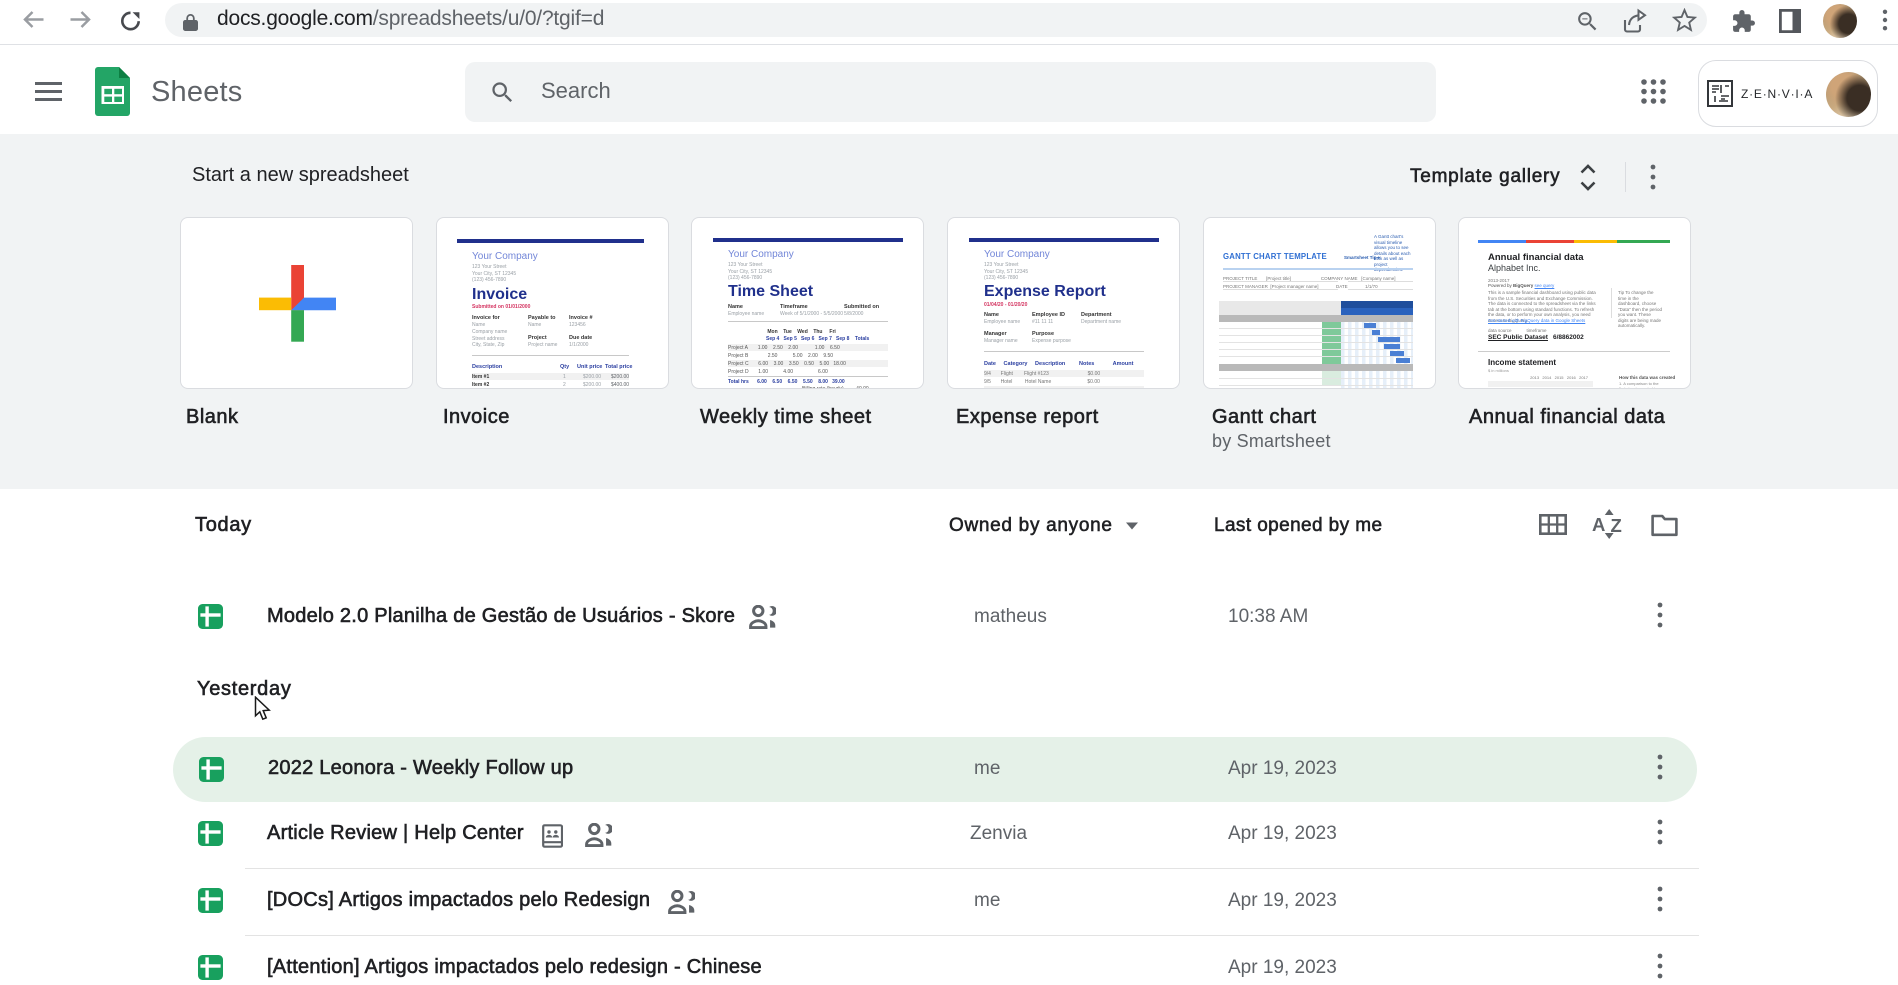  Describe the element at coordinates (1598, 524) in the screenshot. I see `svg-text: A` at that location.